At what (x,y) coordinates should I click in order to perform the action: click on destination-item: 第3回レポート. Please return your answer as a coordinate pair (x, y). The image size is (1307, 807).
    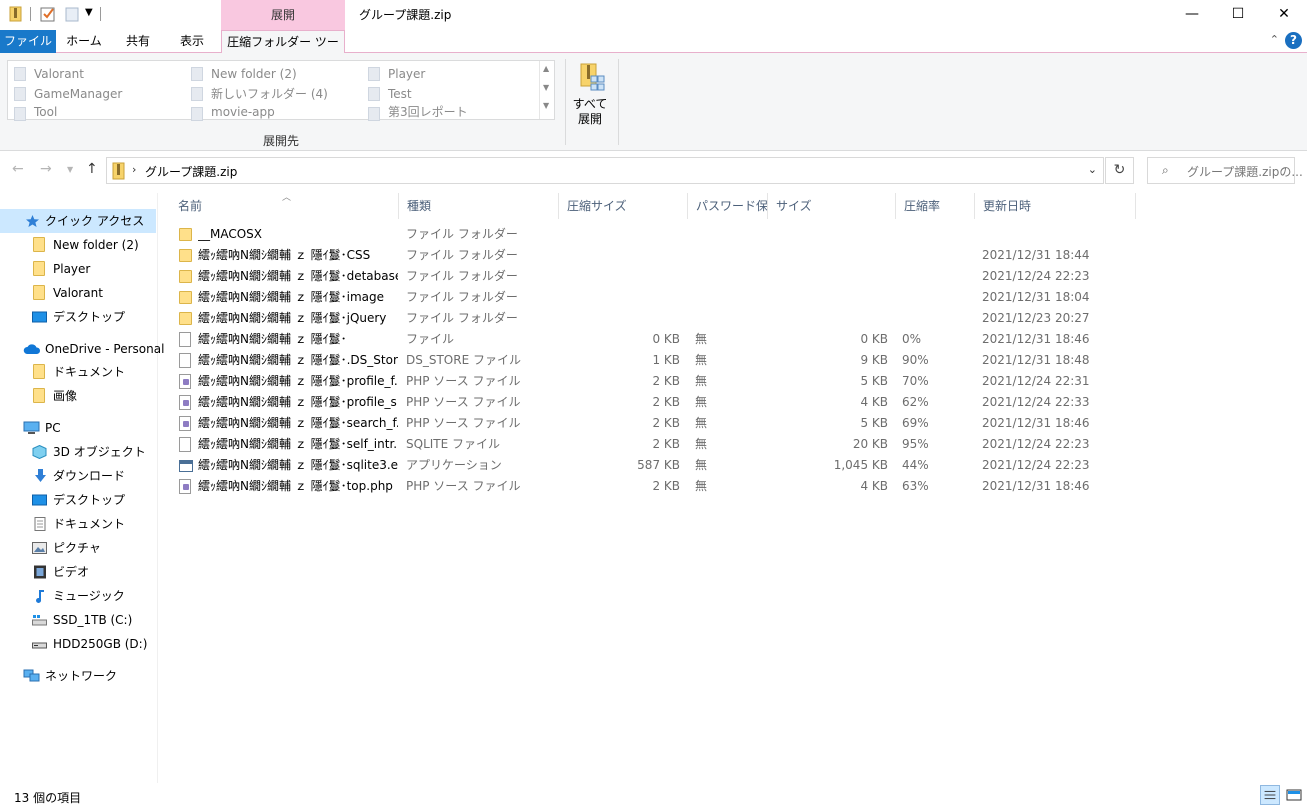
    Looking at the image, I should click on (416, 112).